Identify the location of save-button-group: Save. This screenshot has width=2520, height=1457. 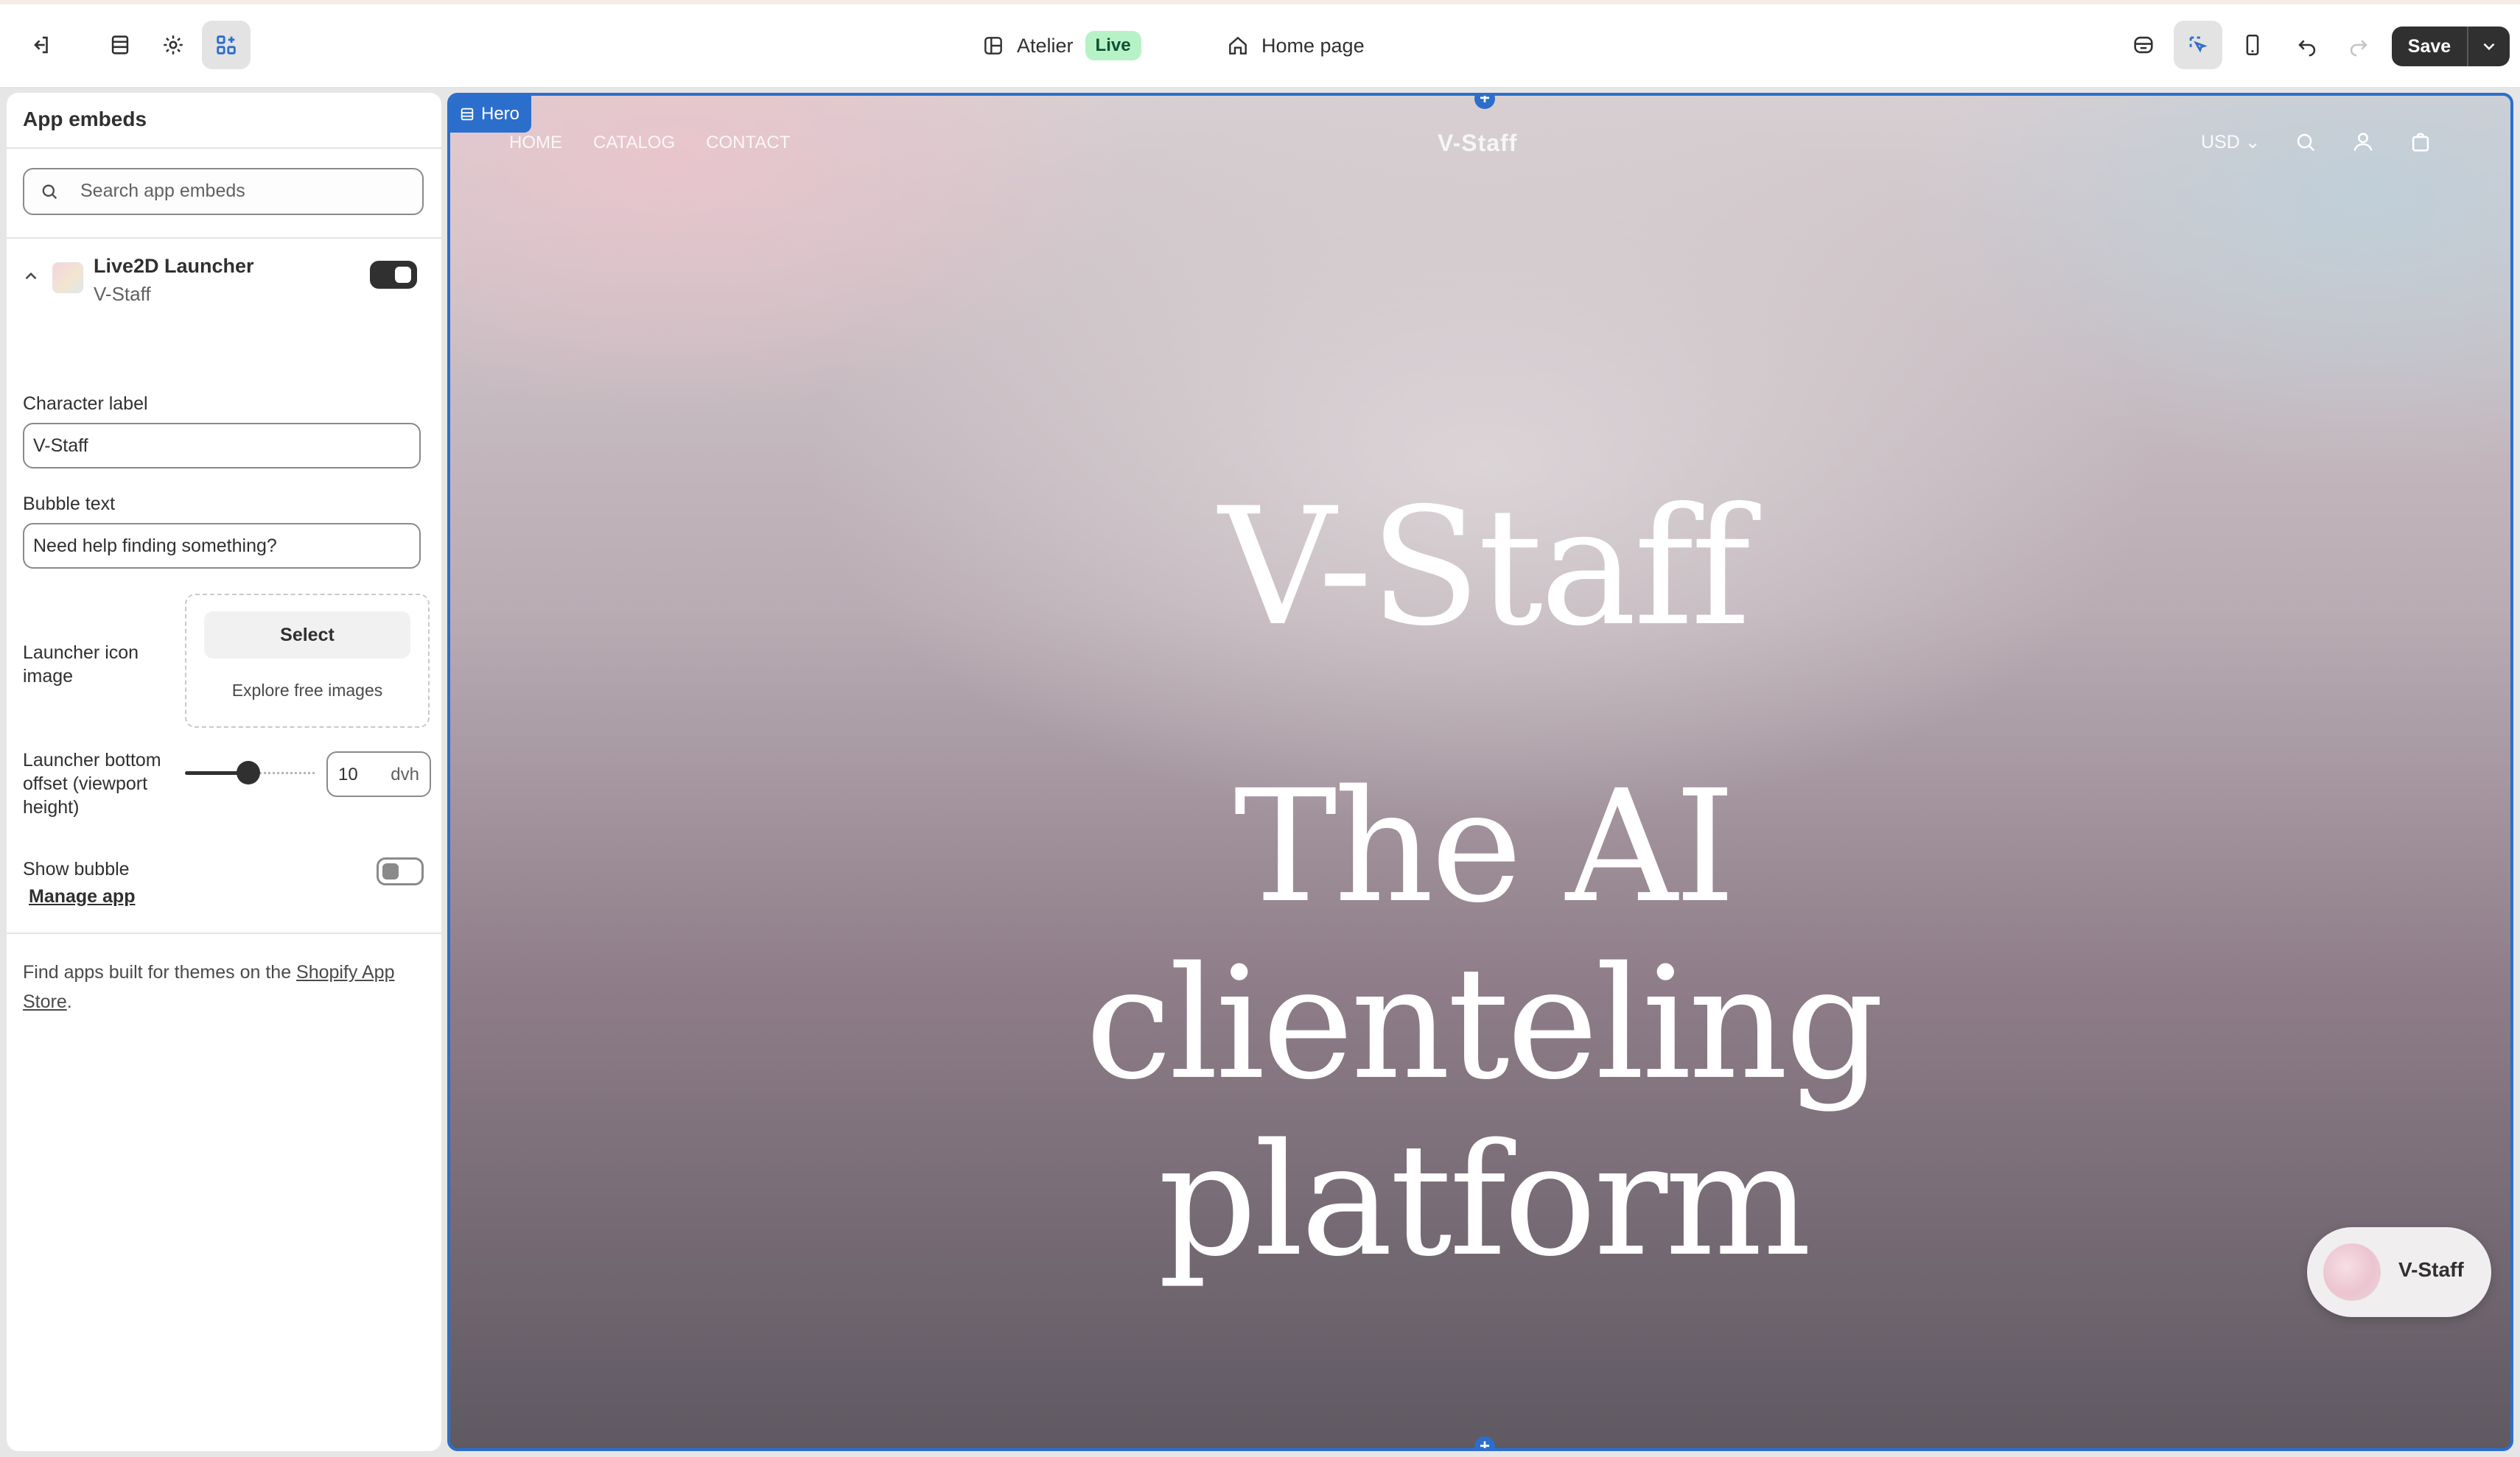
(2451, 46).